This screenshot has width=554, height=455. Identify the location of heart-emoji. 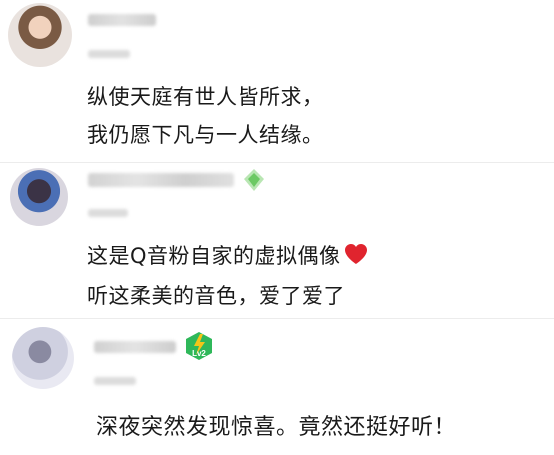
(356, 259).